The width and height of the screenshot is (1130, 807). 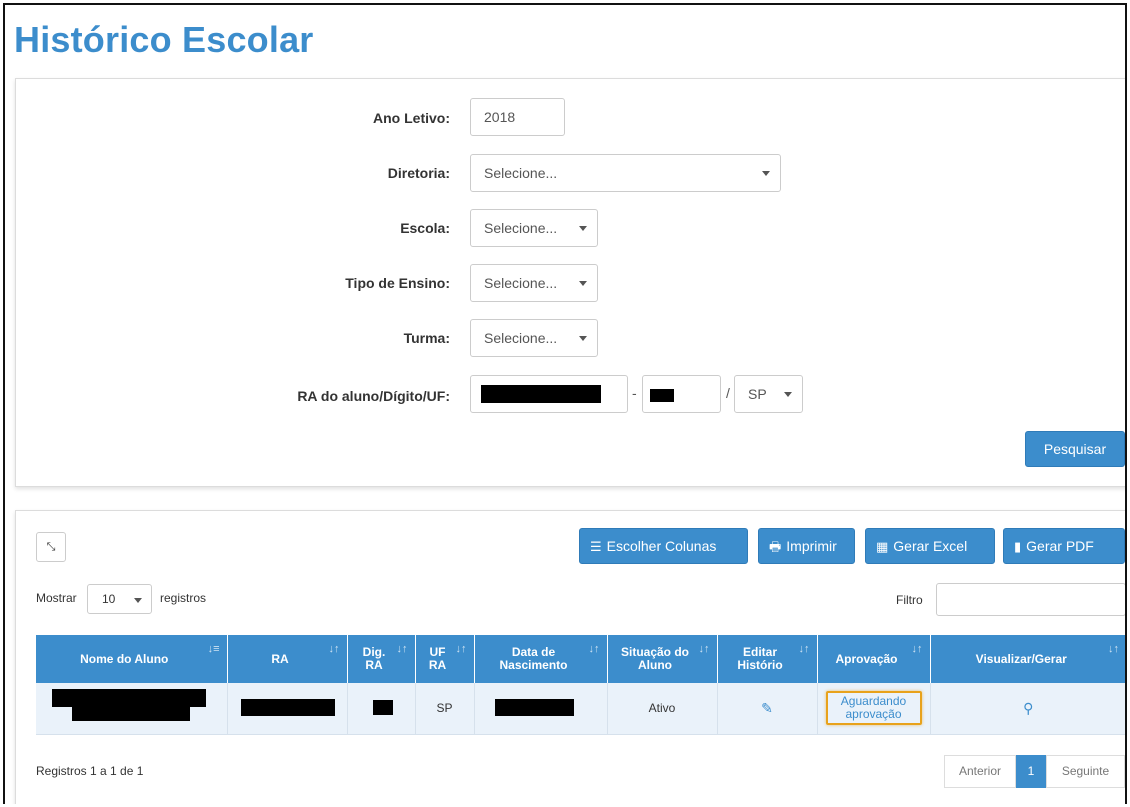 I want to click on col-header-situacao: Situação do Aluno ↓↑, so click(x=662, y=659).